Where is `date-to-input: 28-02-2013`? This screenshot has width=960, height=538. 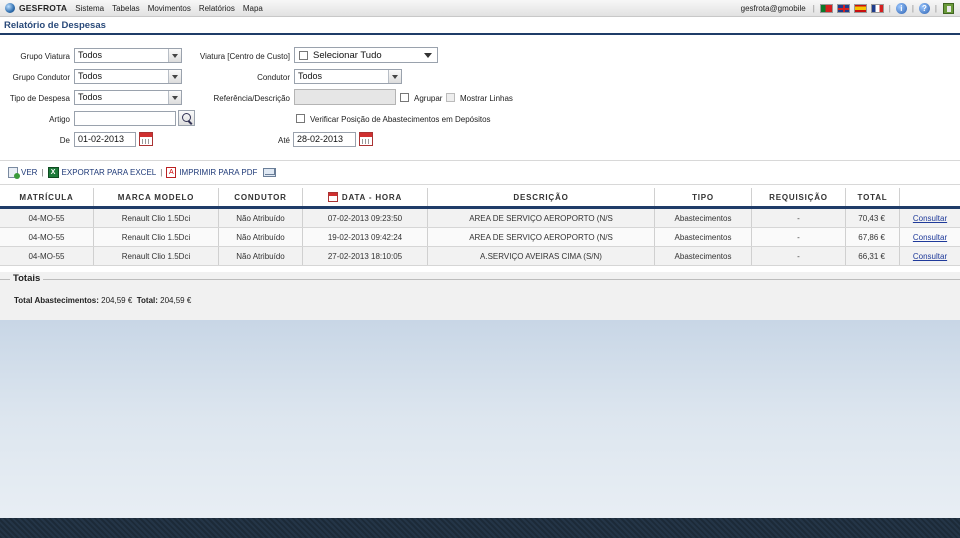 date-to-input: 28-02-2013 is located at coordinates (324, 139).